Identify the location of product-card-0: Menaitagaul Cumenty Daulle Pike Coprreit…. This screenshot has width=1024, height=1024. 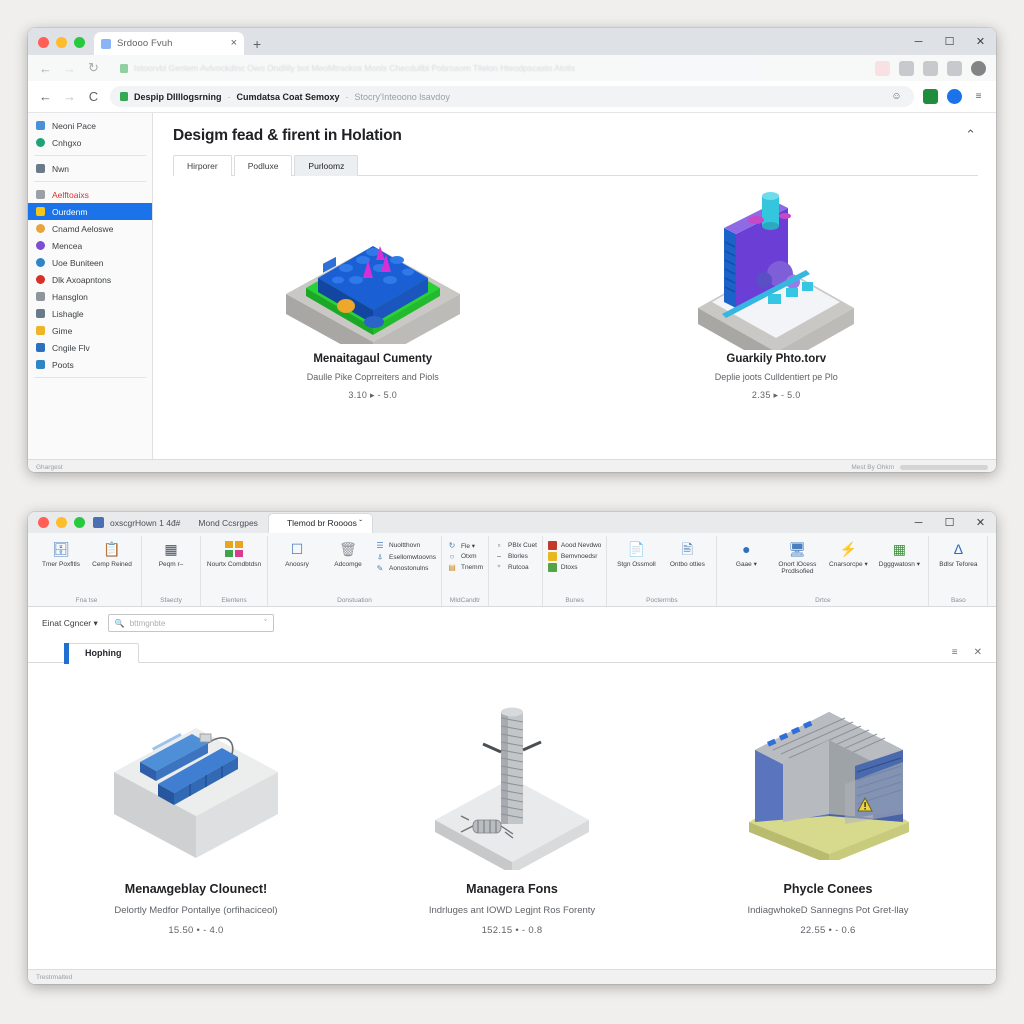
(373, 297).